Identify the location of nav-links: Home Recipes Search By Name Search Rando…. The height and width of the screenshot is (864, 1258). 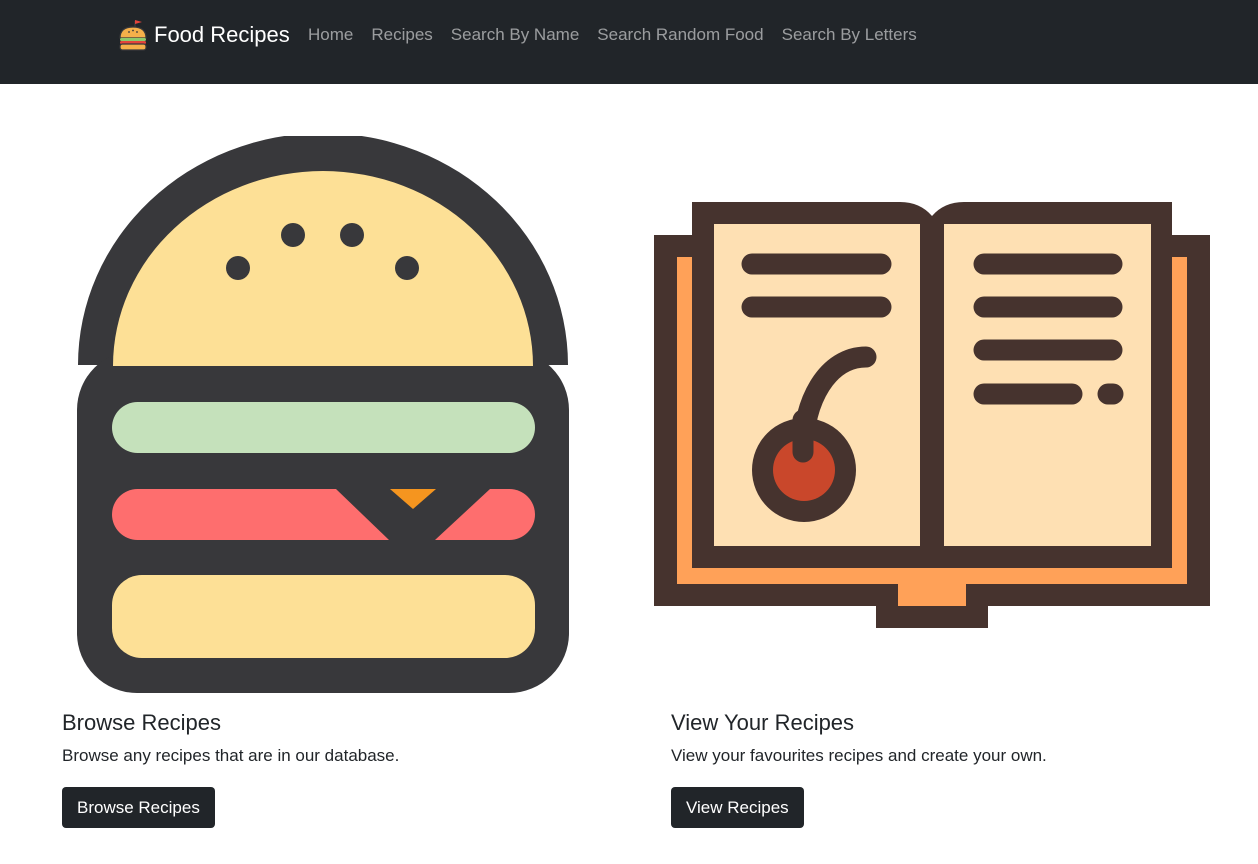
(612, 35).